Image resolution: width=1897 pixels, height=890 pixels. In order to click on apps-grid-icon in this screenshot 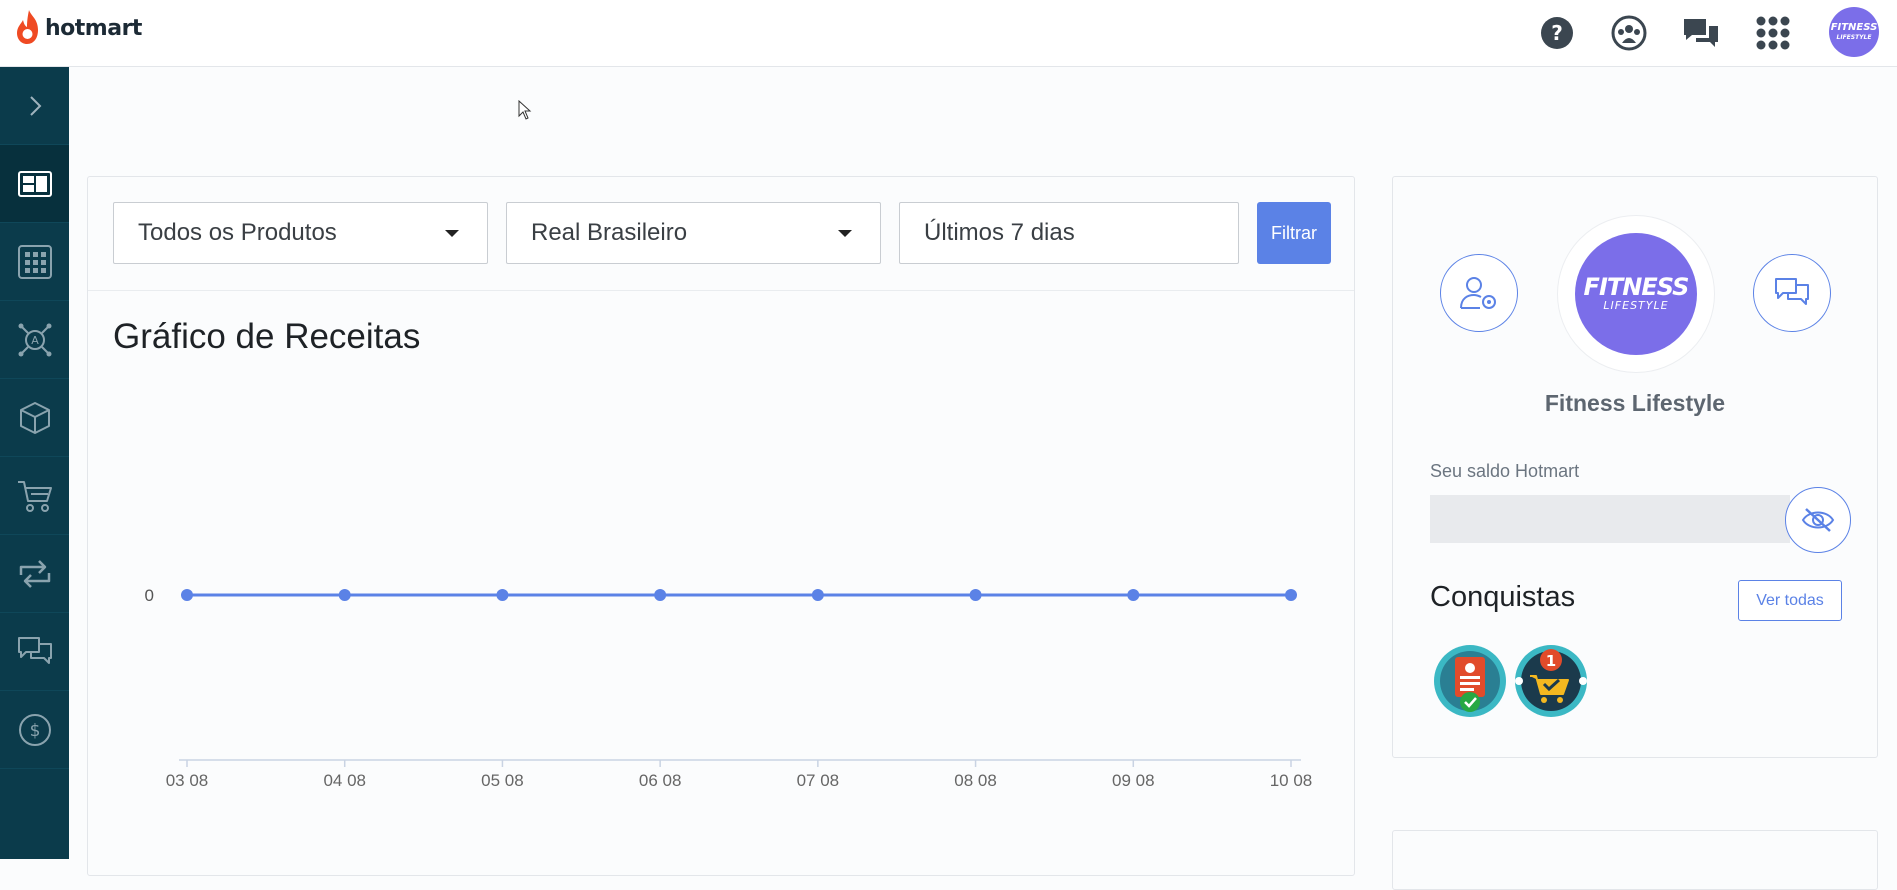, I will do `click(1773, 33)`.